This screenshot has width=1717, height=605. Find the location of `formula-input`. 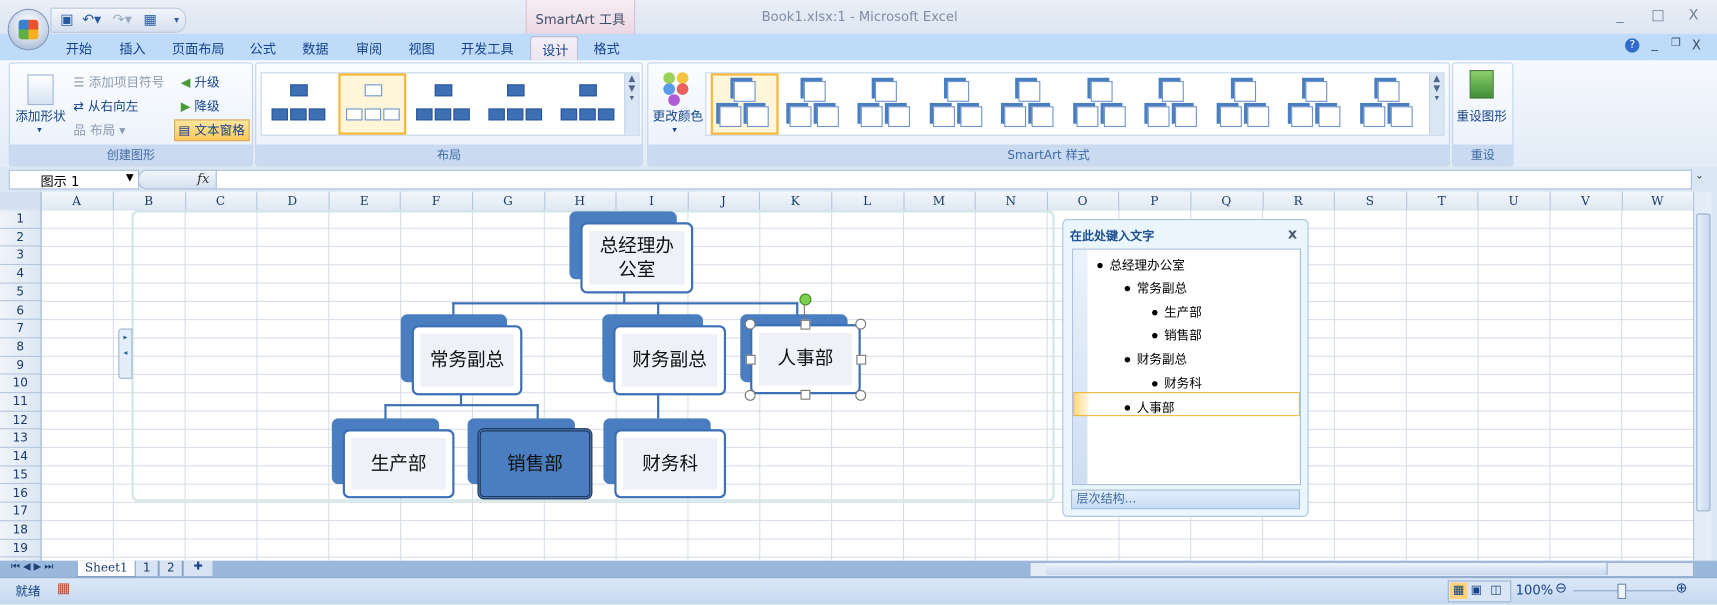

formula-input is located at coordinates (953, 179).